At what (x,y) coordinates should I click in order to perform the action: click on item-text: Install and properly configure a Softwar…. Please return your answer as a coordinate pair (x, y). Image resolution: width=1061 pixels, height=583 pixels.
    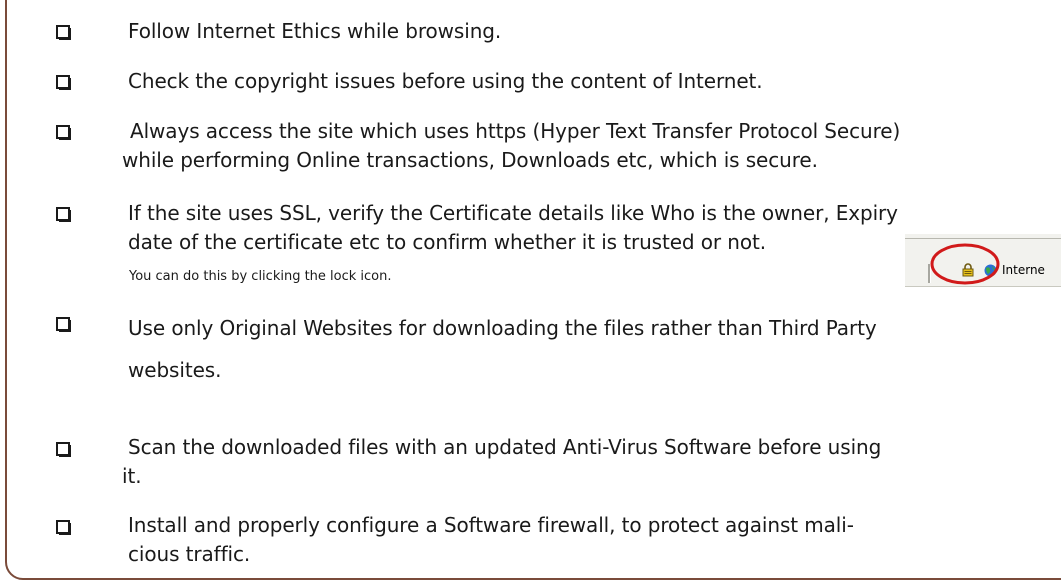
    Looking at the image, I should click on (491, 539).